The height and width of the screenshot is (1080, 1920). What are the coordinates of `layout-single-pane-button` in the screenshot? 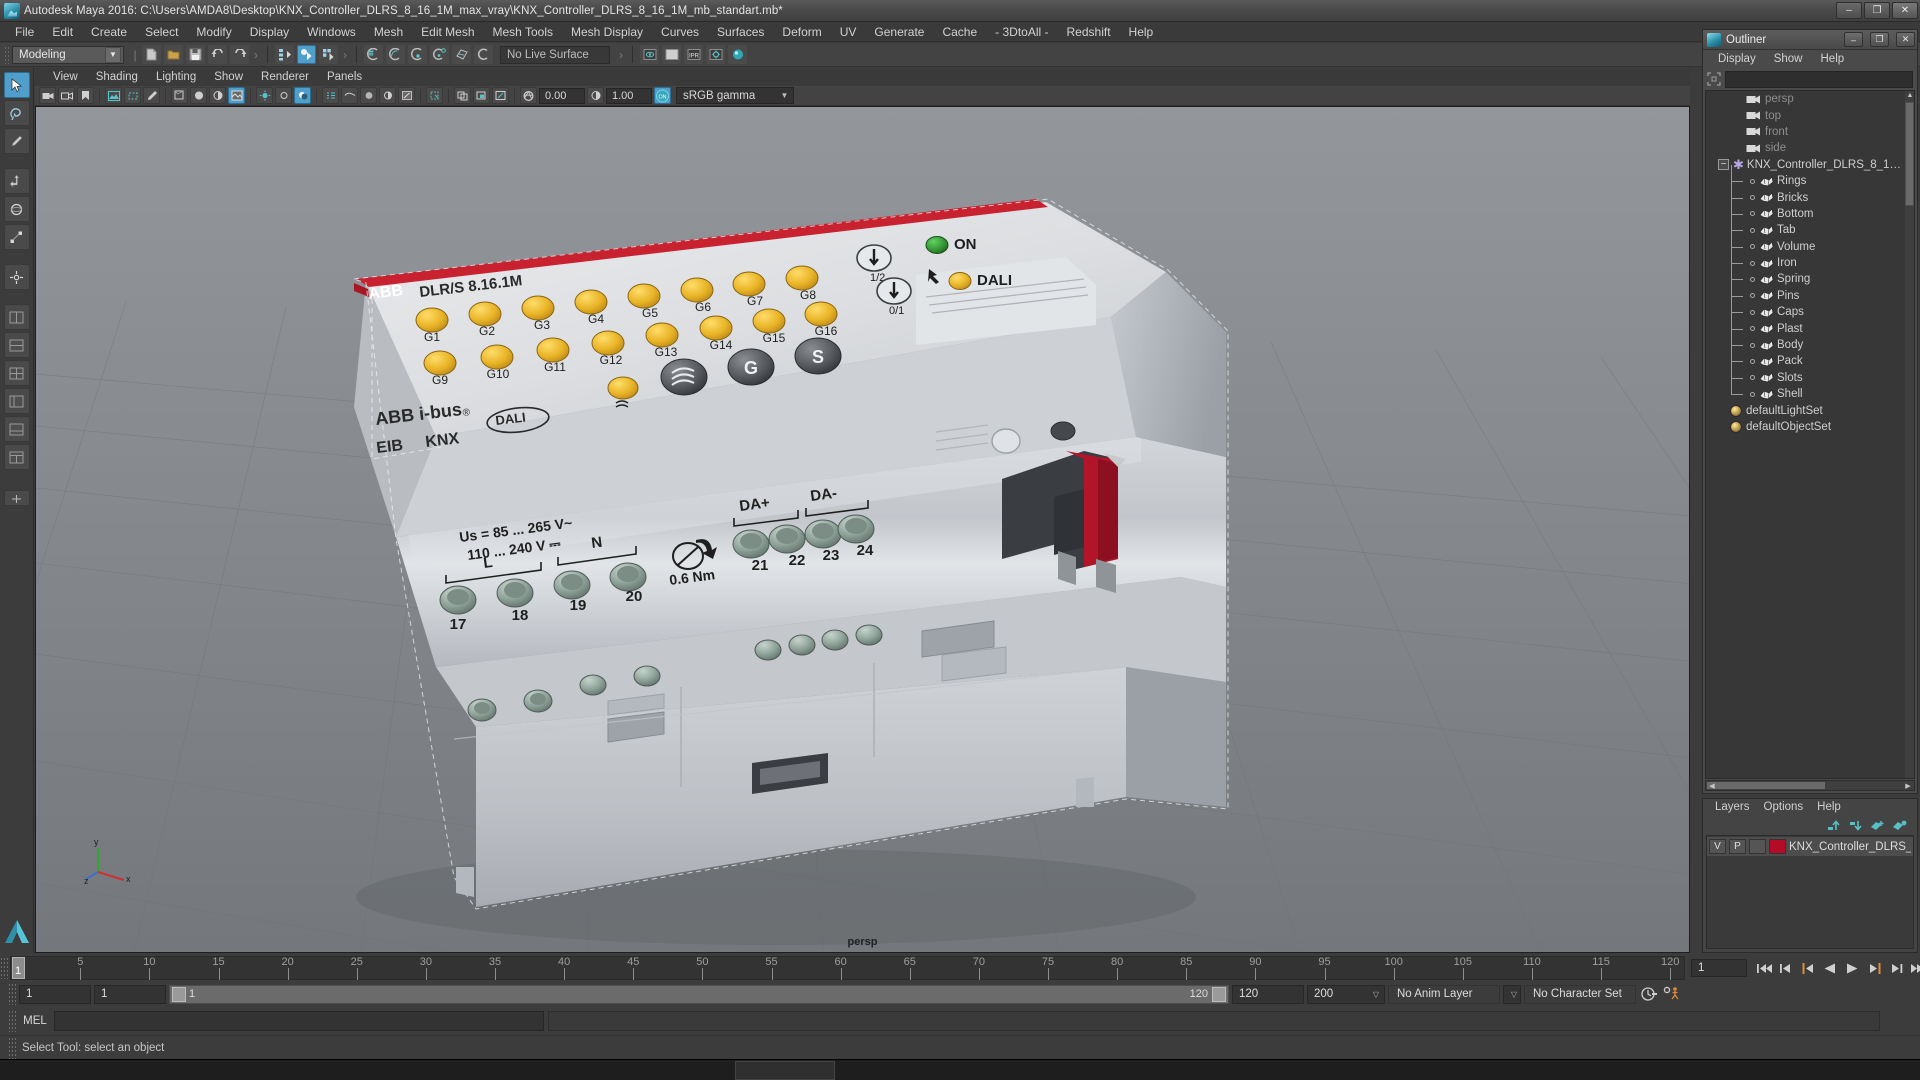 It's located at (16, 317).